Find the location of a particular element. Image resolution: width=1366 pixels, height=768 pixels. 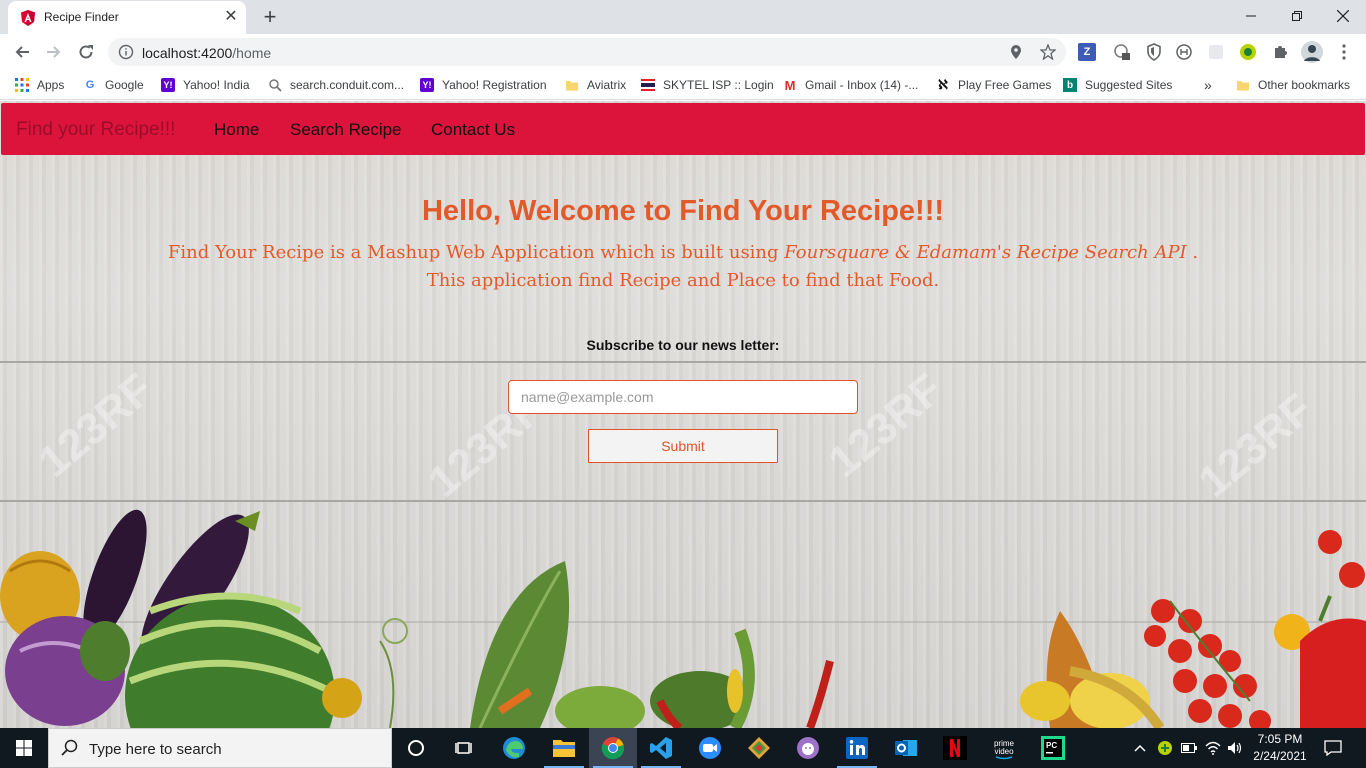

close-tab-icon: ✕ is located at coordinates (231, 17).